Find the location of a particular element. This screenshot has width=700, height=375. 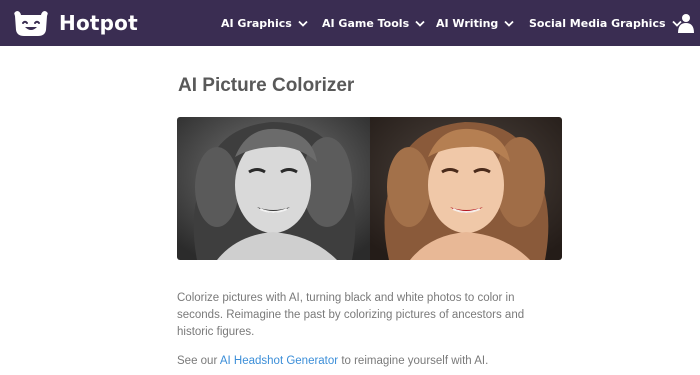

nav-ai-graphics: AI Graphics is located at coordinates (264, 23).